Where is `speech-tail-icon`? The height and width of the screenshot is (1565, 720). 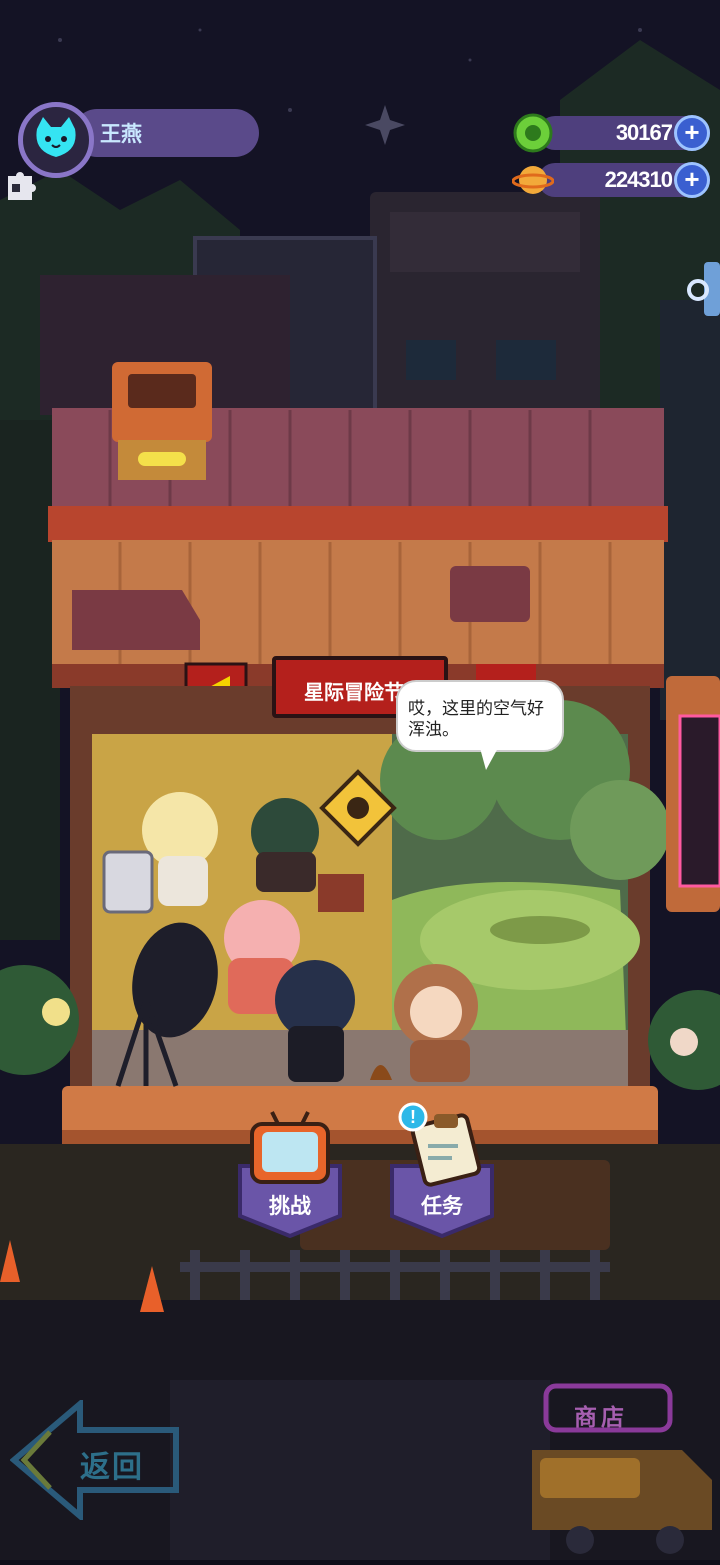 speech-tail-icon is located at coordinates (489, 759).